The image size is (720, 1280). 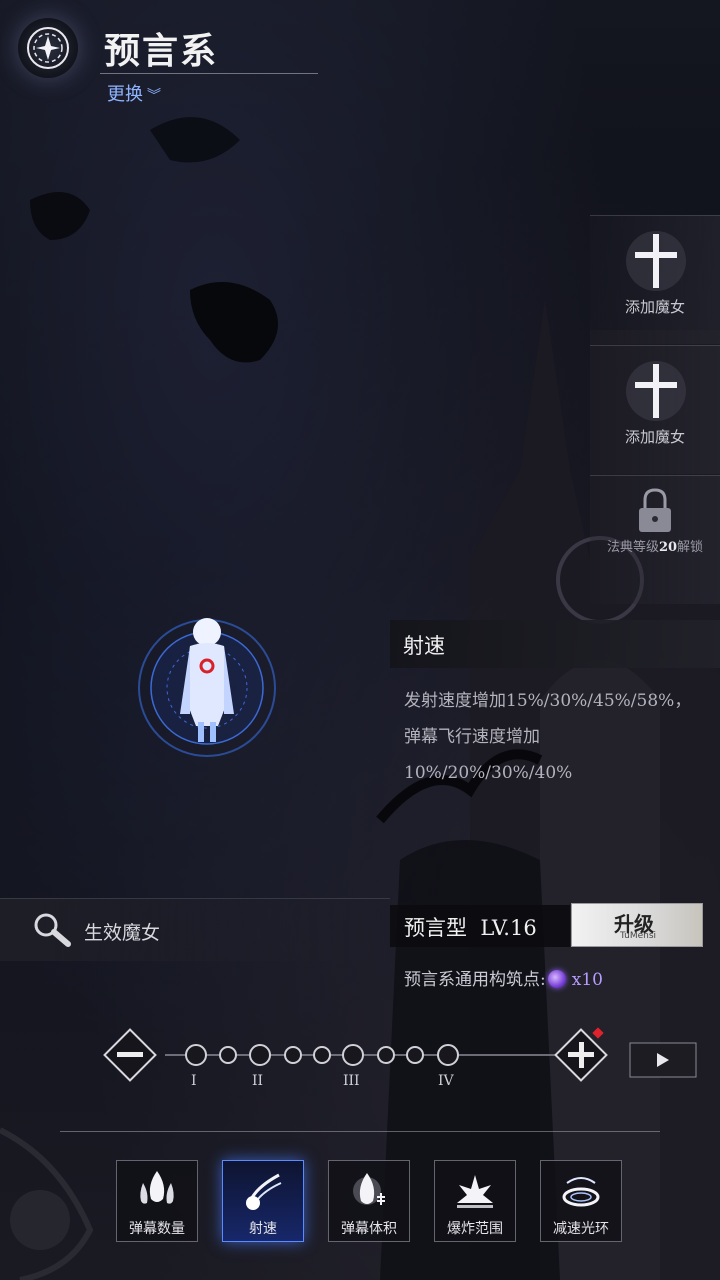 I want to click on points-count: x10, so click(x=587, y=980).